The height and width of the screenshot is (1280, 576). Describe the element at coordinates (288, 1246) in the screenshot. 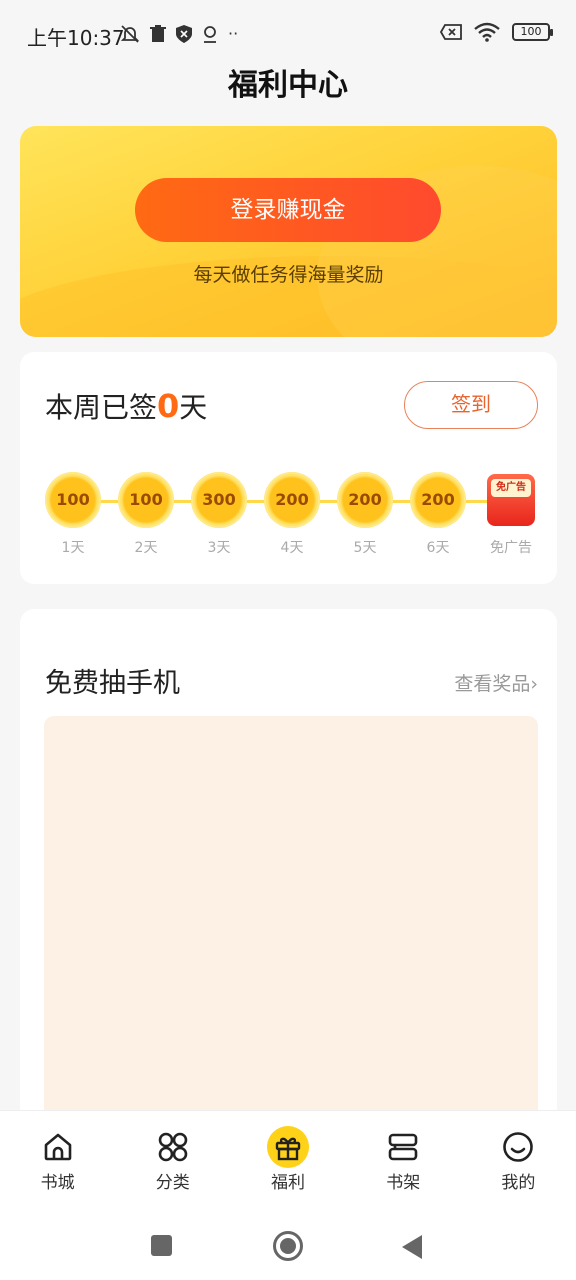

I see `home-button` at that location.